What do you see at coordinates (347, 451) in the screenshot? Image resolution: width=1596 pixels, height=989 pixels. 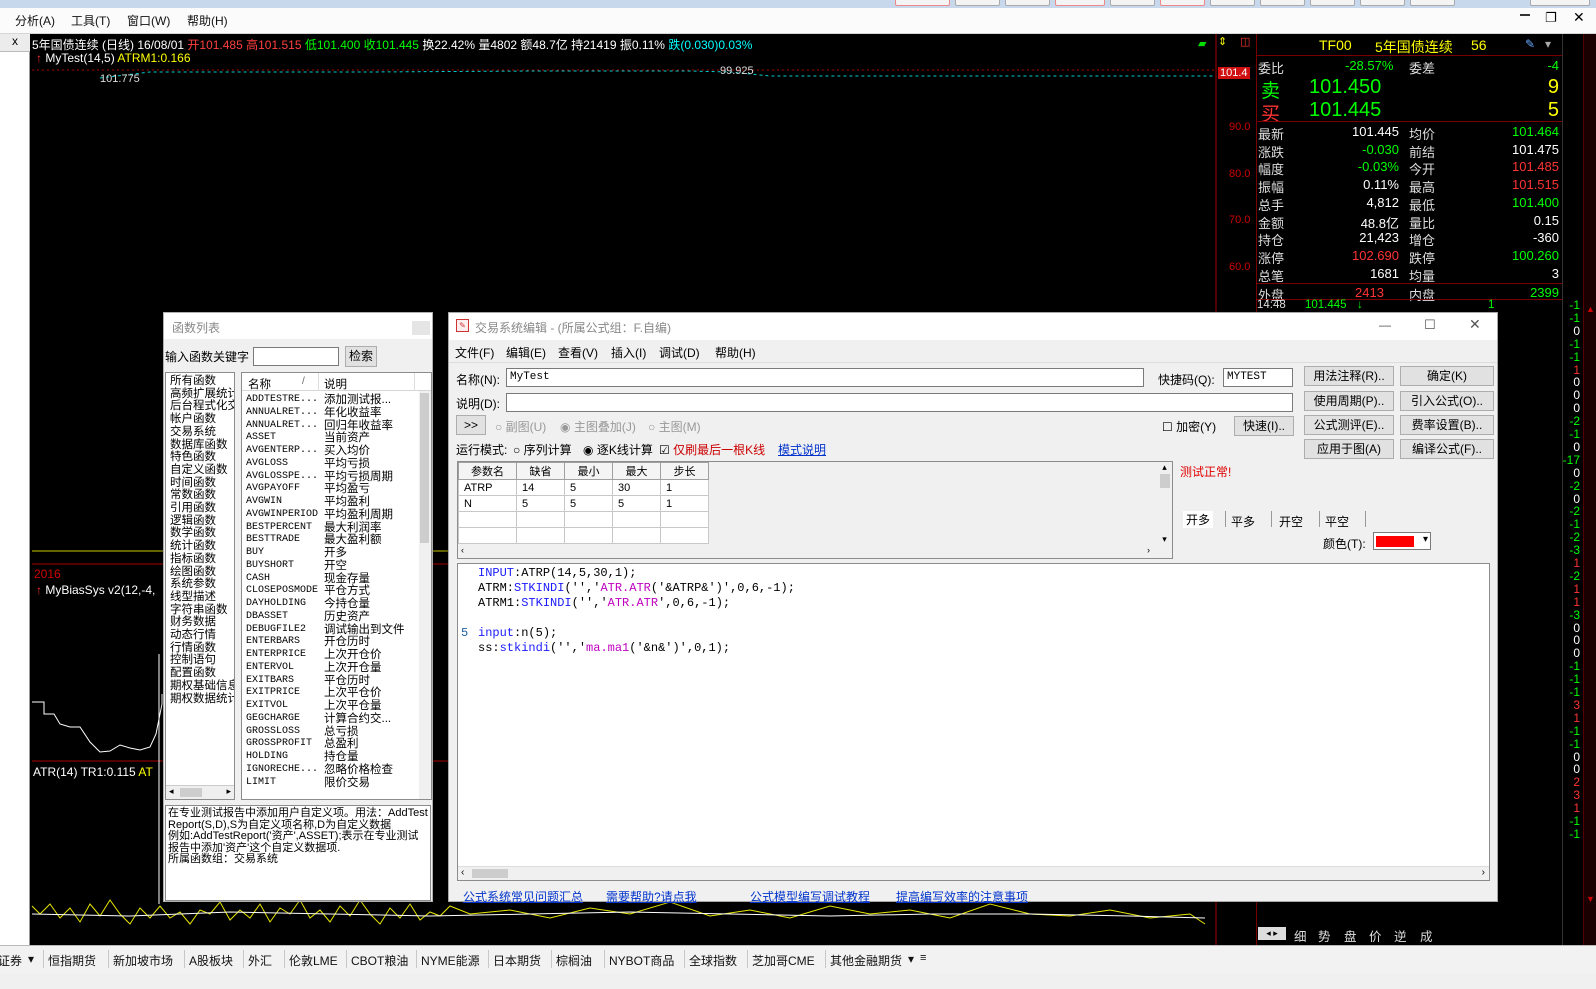 I see `function-desc: 买入均价` at bounding box center [347, 451].